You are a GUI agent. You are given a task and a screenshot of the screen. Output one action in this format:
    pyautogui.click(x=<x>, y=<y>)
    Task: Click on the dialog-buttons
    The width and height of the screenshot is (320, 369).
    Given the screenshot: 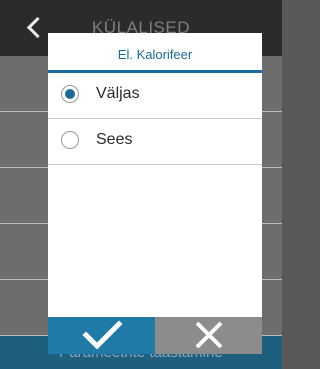 What is the action you would take?
    pyautogui.click(x=155, y=335)
    